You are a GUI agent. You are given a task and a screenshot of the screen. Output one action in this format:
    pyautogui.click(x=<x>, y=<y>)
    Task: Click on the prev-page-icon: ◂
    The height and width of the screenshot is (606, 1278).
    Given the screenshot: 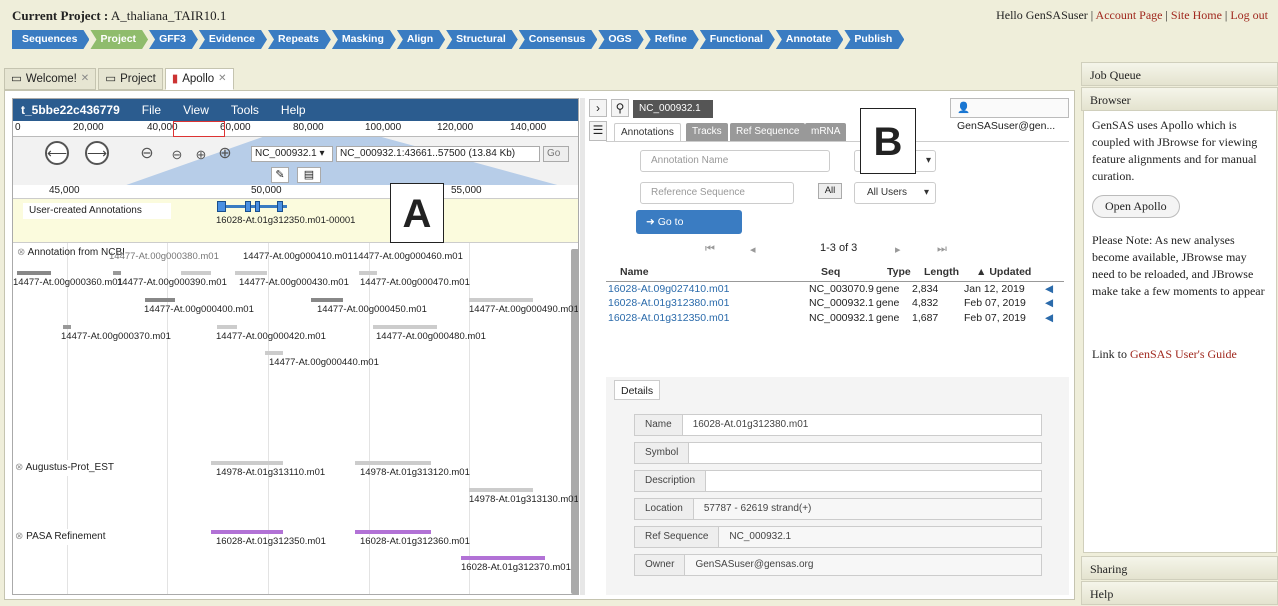 What is the action you would take?
    pyautogui.click(x=753, y=249)
    